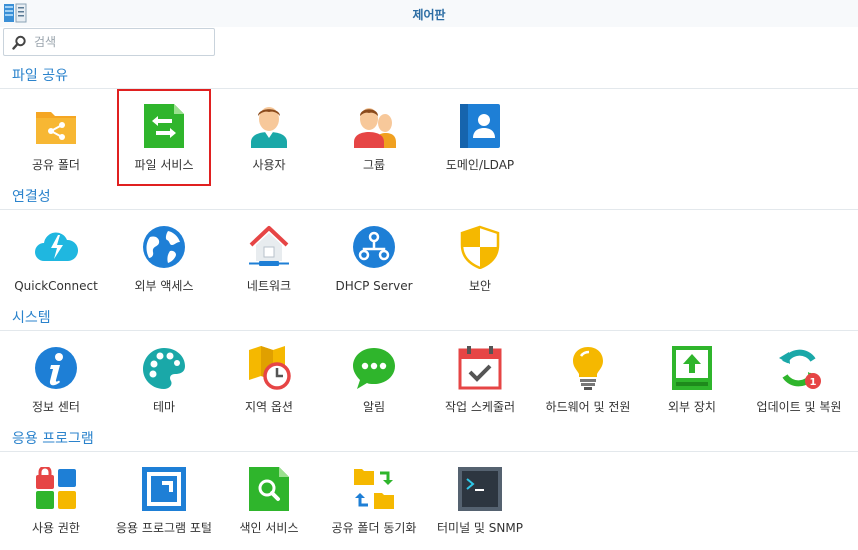  Describe the element at coordinates (164, 407) in the screenshot. I see `item-label: 테마` at that location.